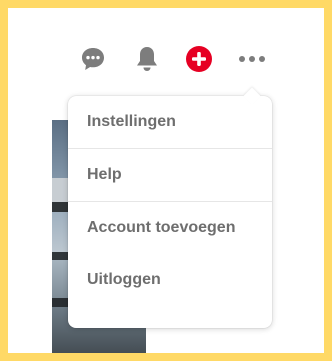 The height and width of the screenshot is (361, 332). Describe the element at coordinates (199, 59) in the screenshot. I see `create-plus-icon` at that location.